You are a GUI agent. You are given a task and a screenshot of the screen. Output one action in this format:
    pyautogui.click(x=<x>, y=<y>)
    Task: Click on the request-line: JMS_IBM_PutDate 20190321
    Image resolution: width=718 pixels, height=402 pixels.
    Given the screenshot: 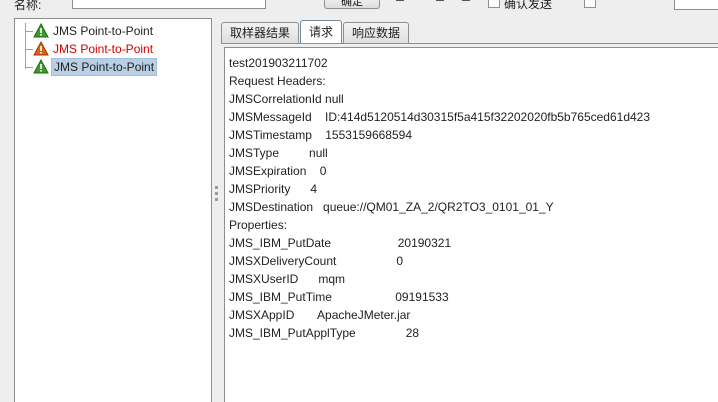 What is the action you would take?
    pyautogui.click(x=340, y=243)
    